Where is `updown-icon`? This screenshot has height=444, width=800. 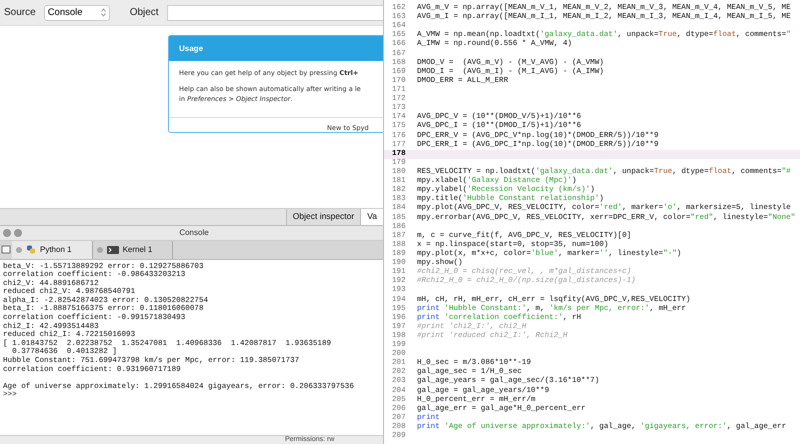 updown-icon is located at coordinates (103, 12).